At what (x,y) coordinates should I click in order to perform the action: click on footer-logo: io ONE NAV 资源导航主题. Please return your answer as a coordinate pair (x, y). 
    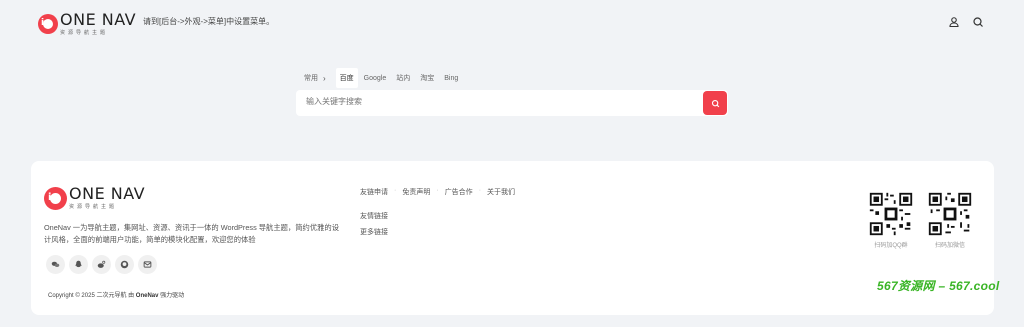
    Looking at the image, I should click on (94, 198).